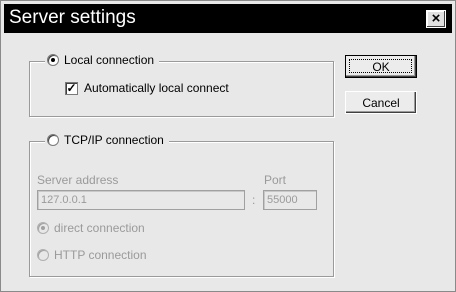 This screenshot has height=292, width=456. I want to click on http-connection-option: HTTP connection, so click(92, 255).